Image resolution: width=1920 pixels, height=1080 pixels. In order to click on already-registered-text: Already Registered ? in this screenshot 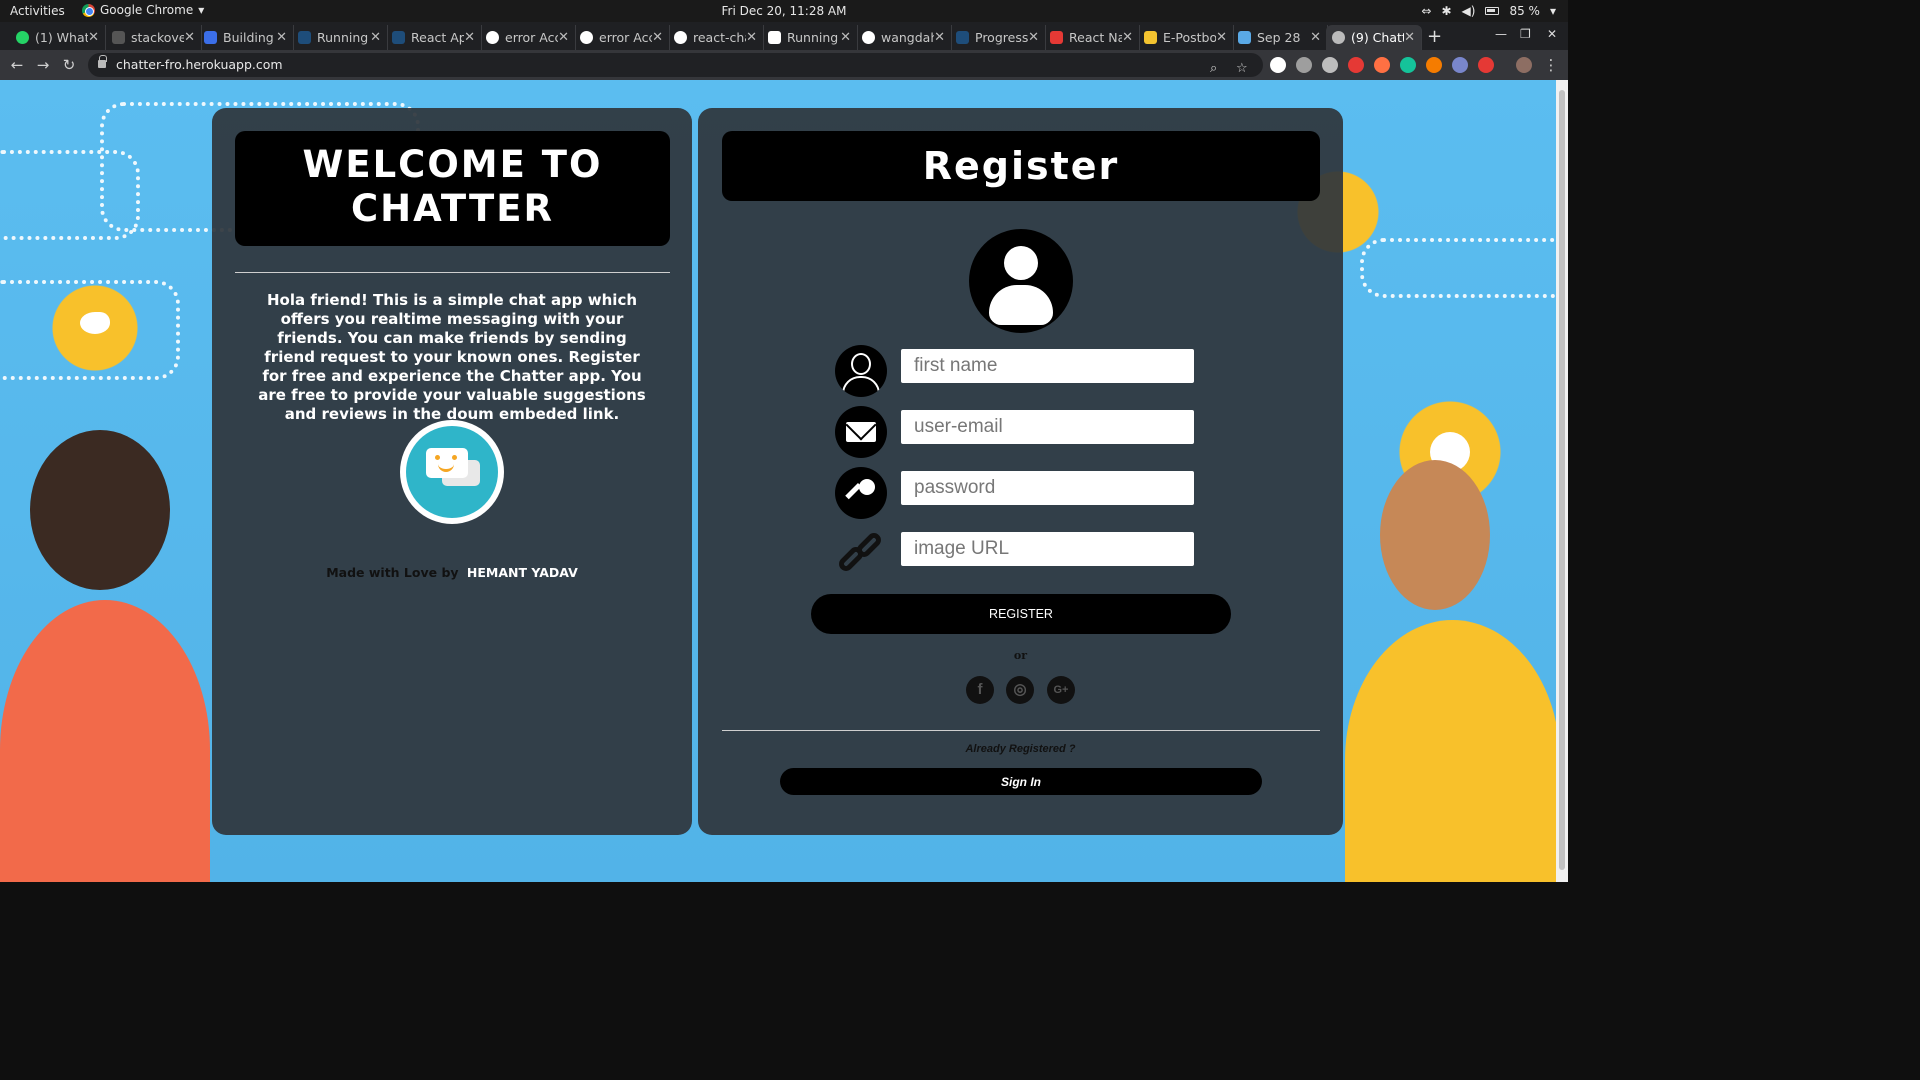, I will do `click(1020, 749)`.